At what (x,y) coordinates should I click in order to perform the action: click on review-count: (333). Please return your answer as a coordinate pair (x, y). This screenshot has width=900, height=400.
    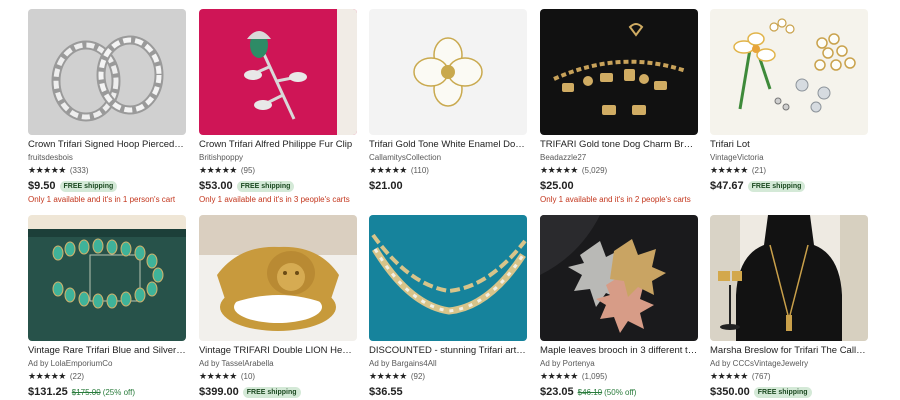
    Looking at the image, I should click on (79, 170).